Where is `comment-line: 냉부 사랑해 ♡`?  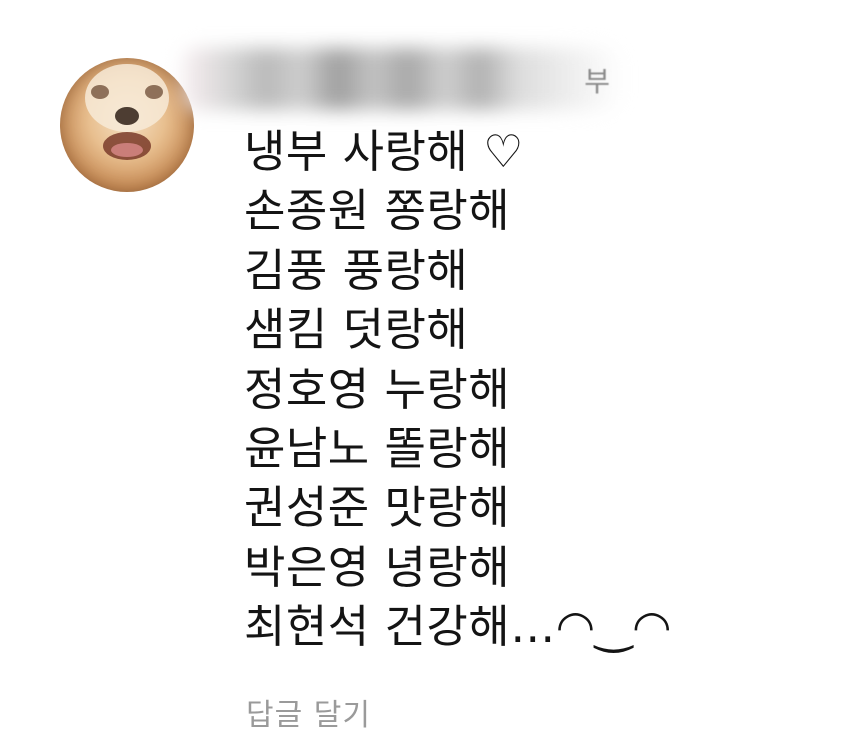
comment-line: 냉부 사랑해 ♡ is located at coordinates (384, 151).